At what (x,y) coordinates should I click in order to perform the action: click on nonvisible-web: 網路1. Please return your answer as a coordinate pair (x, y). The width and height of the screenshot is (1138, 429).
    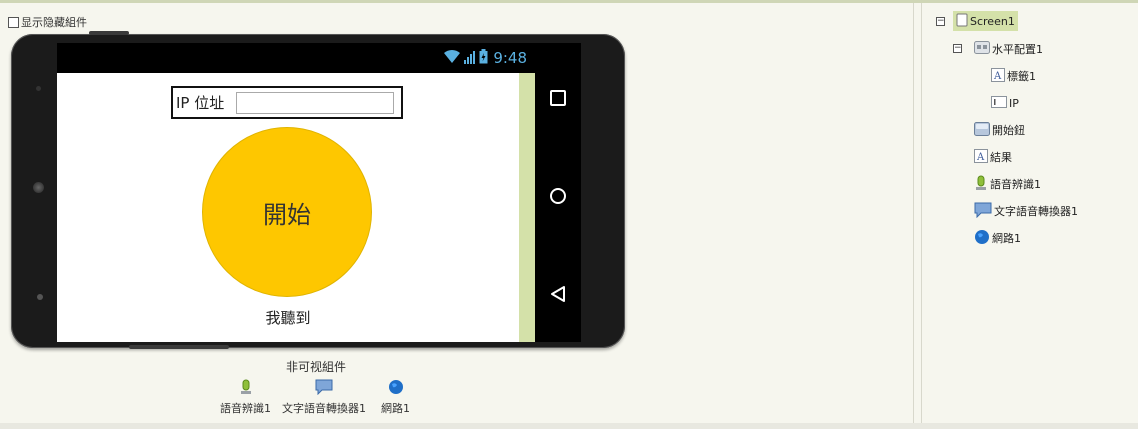
    Looking at the image, I should click on (395, 397).